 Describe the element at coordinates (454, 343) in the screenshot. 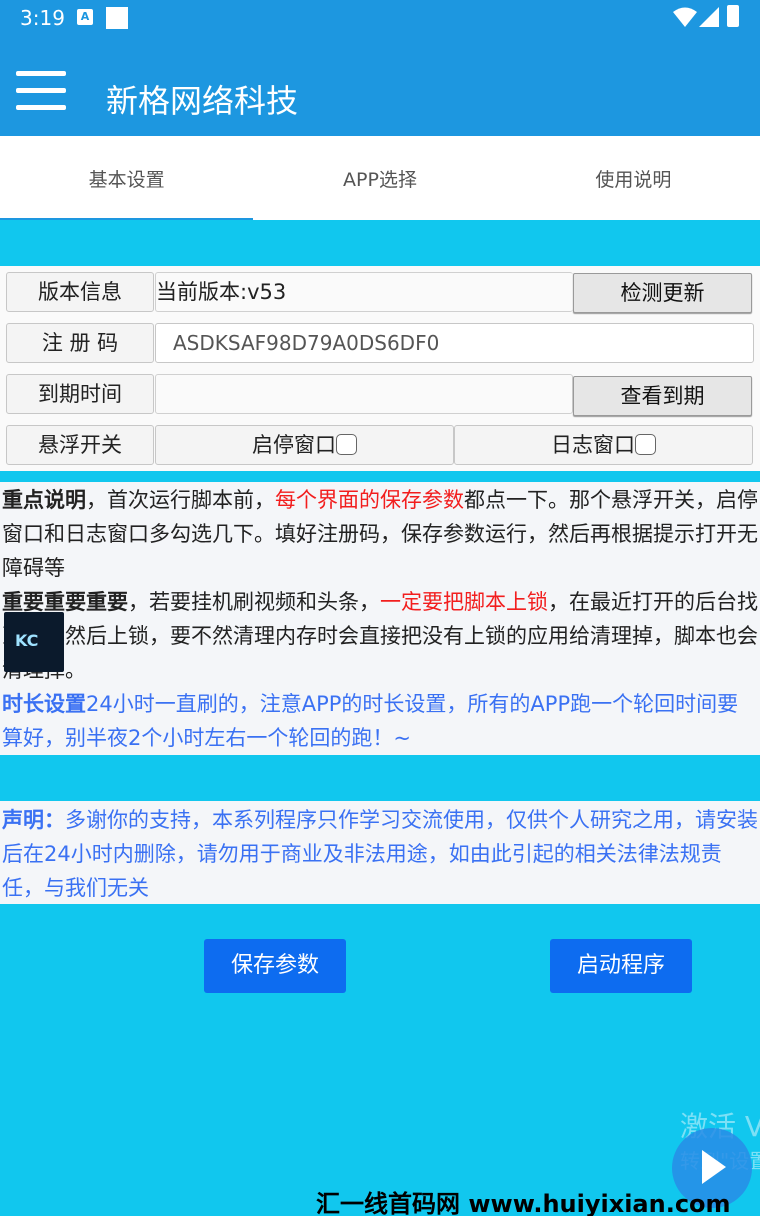

I see `regcode-input: ASDKSAF98D79A0DS6DF0` at that location.